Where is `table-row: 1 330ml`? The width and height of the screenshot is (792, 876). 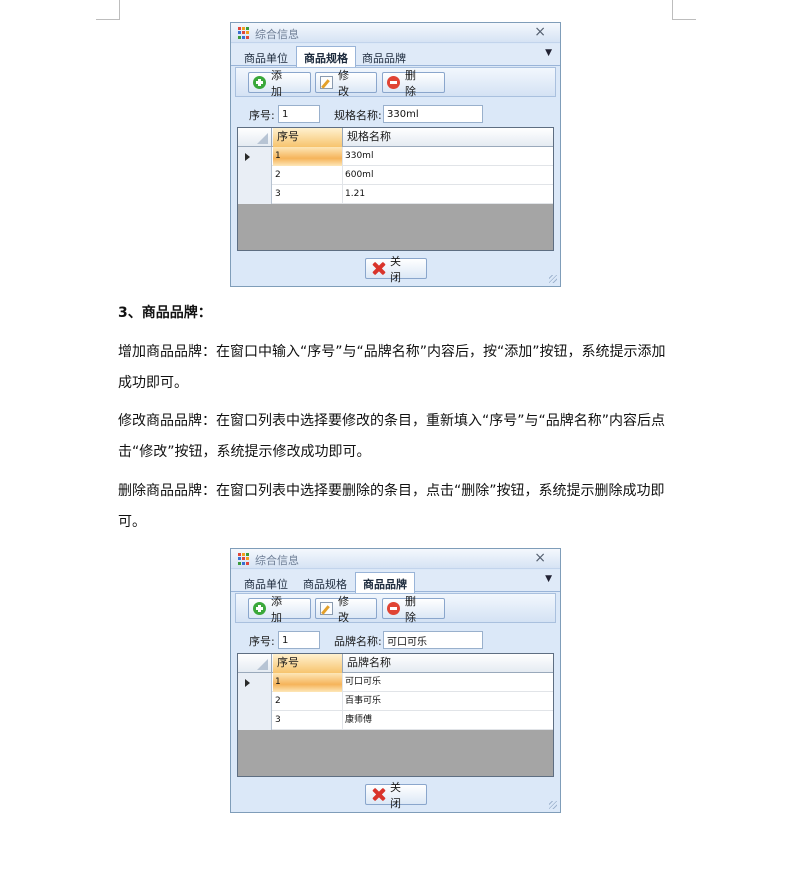 table-row: 1 330ml is located at coordinates (395, 156).